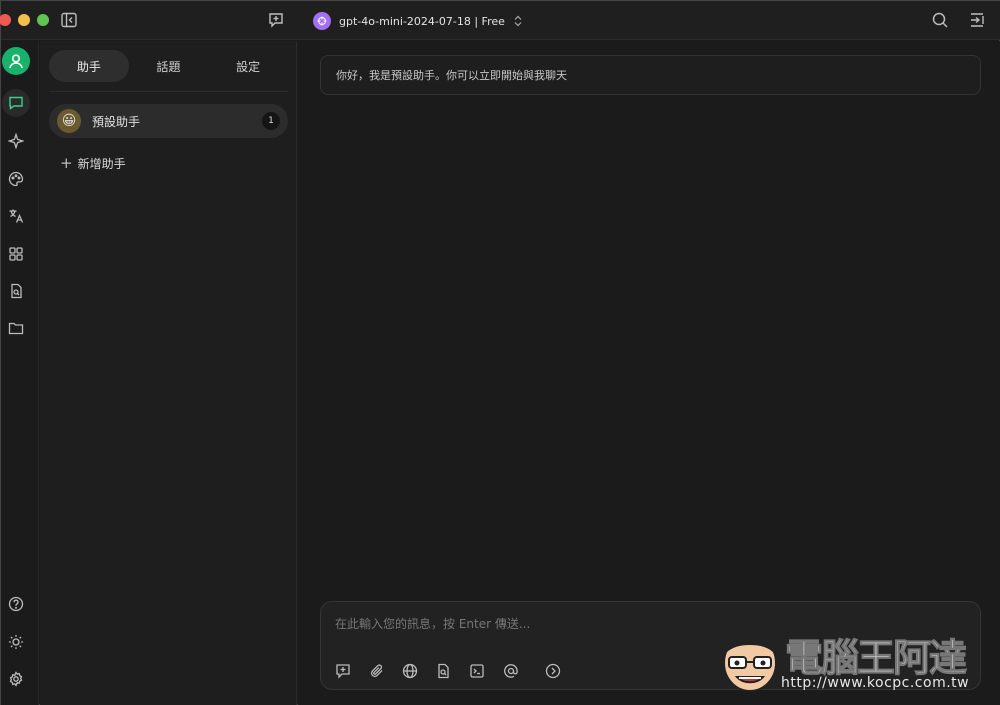 The width and height of the screenshot is (1000, 705). I want to click on add-assistant-button: + 新增助手, so click(93, 163).